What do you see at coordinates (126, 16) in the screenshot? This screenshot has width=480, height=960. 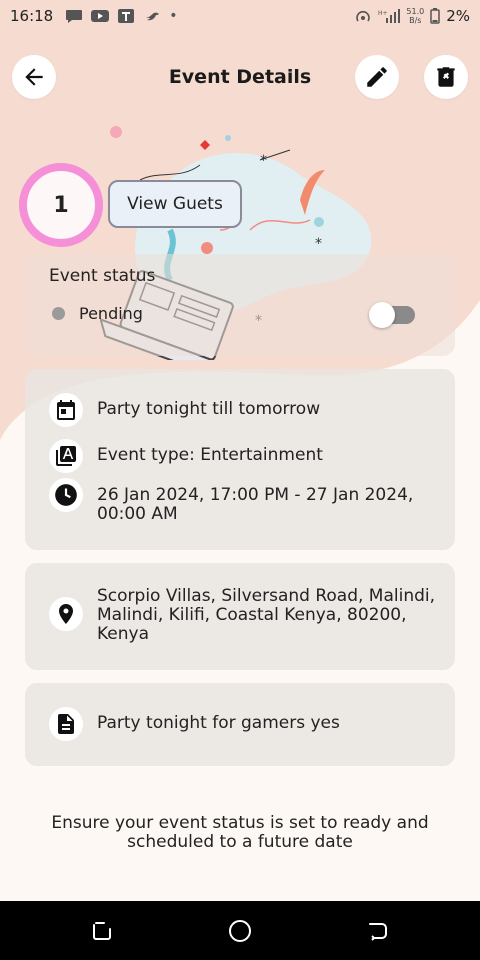 I see `t-app-icon` at bounding box center [126, 16].